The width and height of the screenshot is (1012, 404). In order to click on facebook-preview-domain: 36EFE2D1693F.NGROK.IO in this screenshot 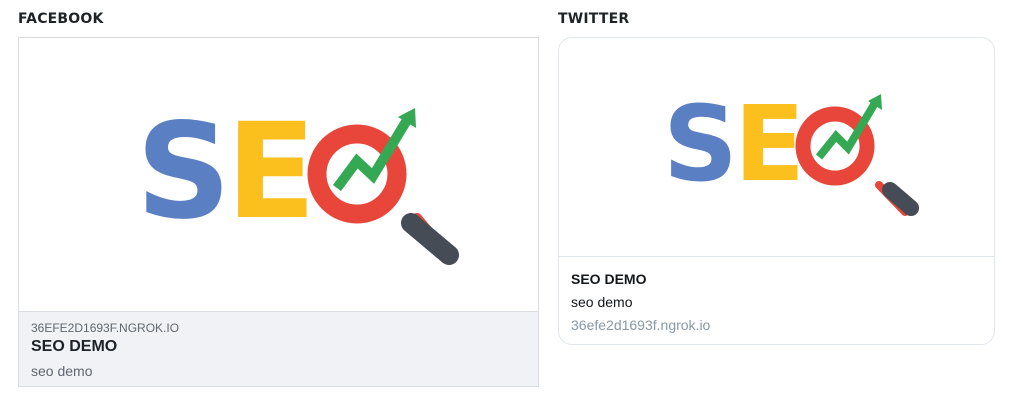, I will do `click(105, 328)`.